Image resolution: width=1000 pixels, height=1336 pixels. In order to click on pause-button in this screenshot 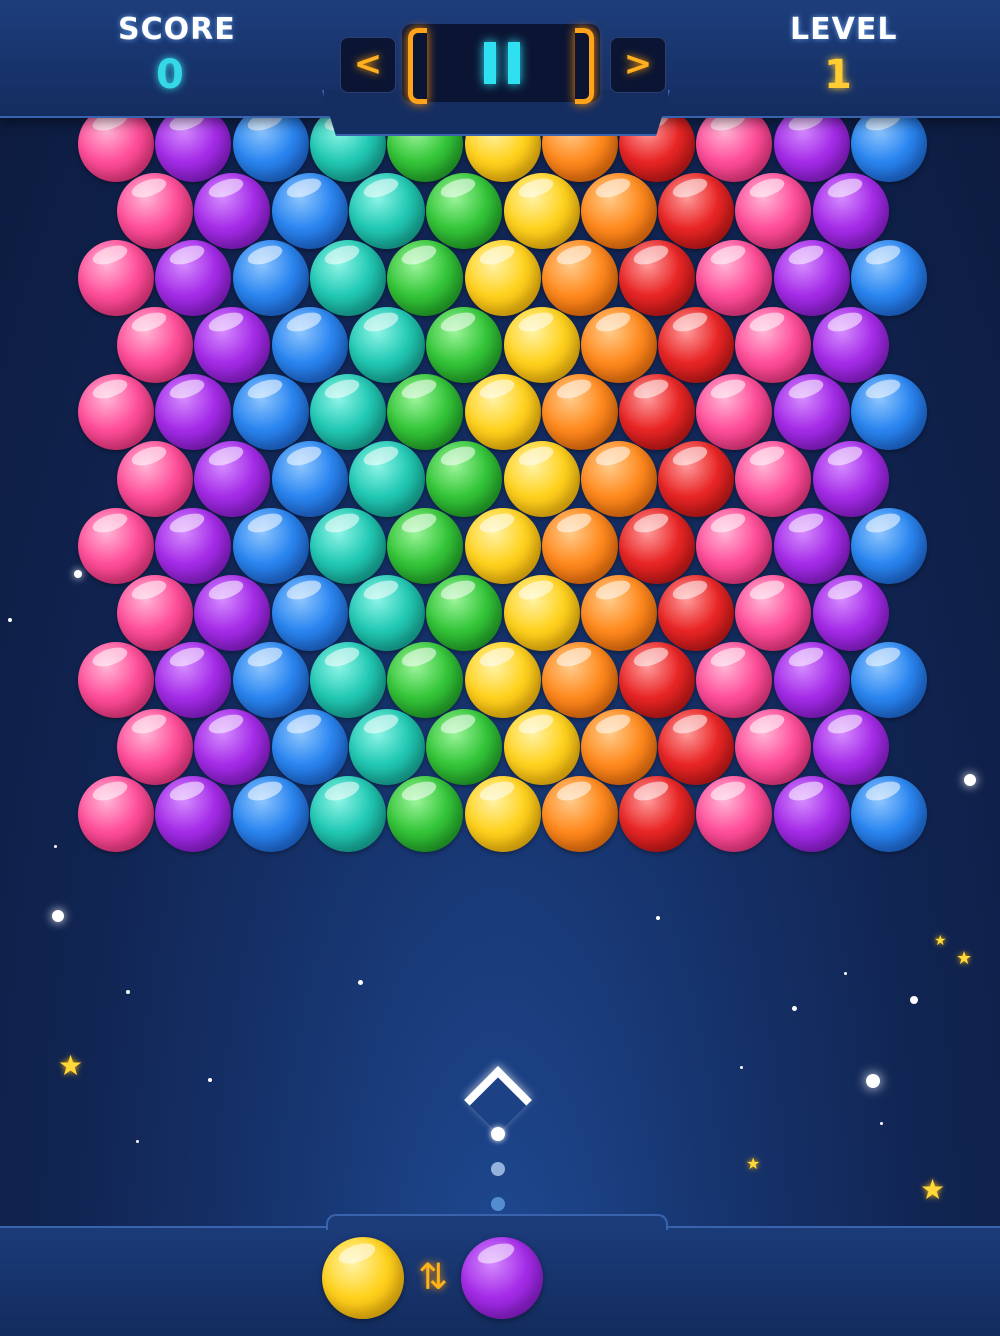, I will do `click(502, 63)`.